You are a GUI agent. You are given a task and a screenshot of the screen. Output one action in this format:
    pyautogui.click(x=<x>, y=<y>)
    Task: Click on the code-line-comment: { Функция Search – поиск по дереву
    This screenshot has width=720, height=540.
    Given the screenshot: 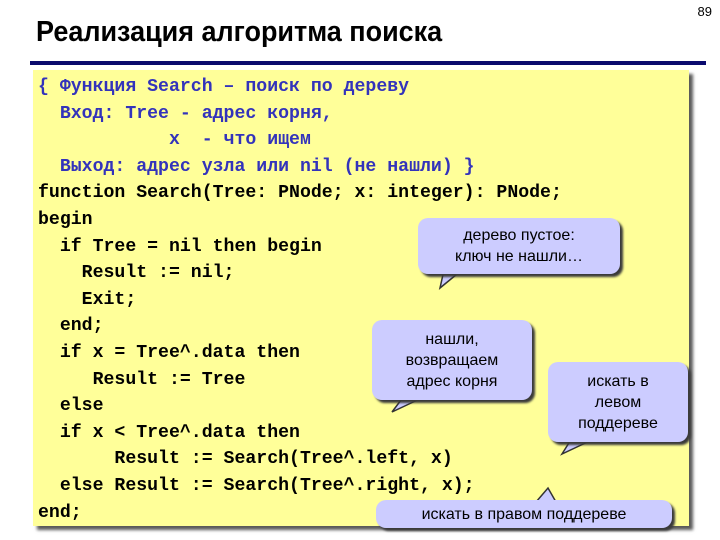 What is the action you would take?
    pyautogui.click(x=224, y=87)
    